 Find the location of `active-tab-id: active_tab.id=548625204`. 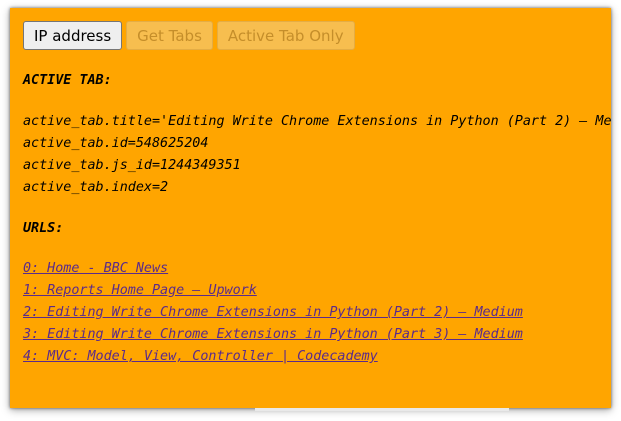

active-tab-id: active_tab.id=548625204 is located at coordinates (116, 143).